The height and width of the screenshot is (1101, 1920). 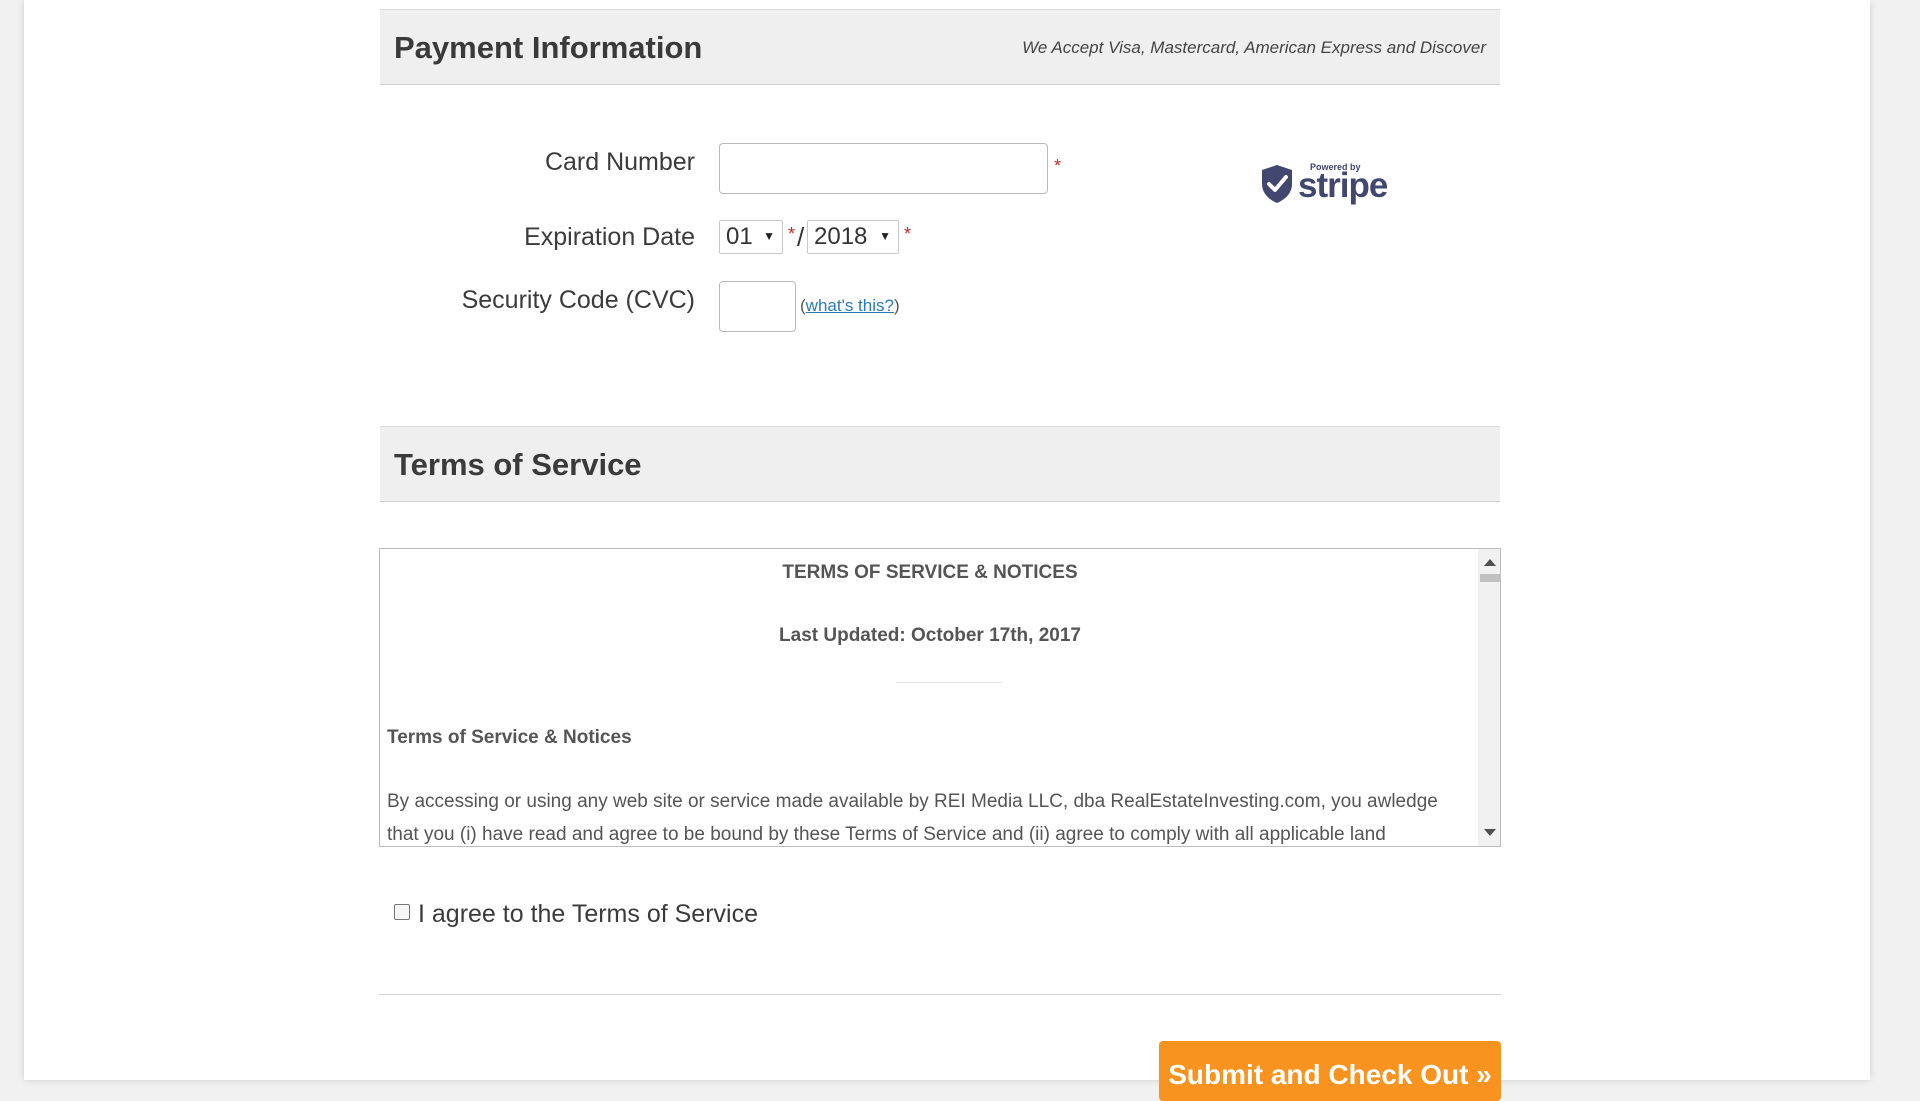 What do you see at coordinates (757, 306) in the screenshot?
I see `cvc-input` at bounding box center [757, 306].